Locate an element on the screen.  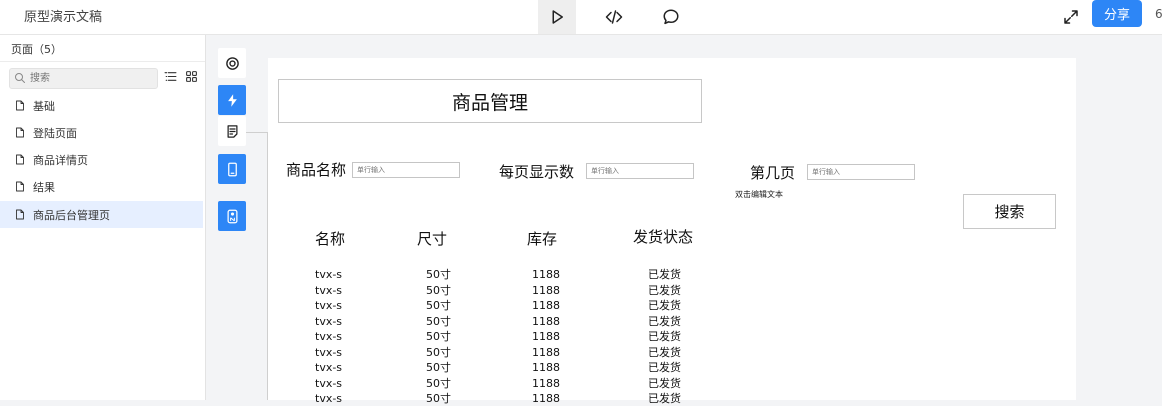
preview-button is located at coordinates (557, 17).